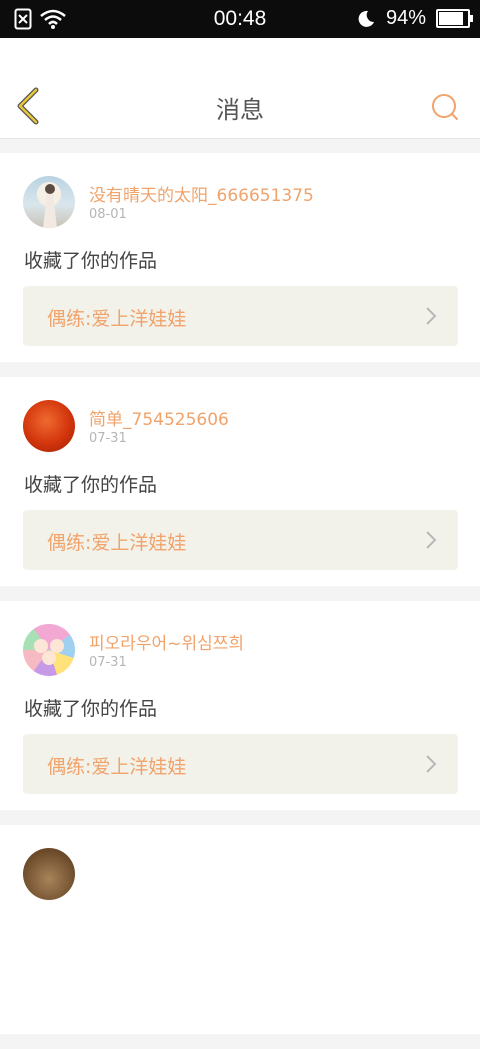 The height and width of the screenshot is (1049, 480). Describe the element at coordinates (166, 641) in the screenshot. I see `username: 피오라우어~위심쯔희` at that location.